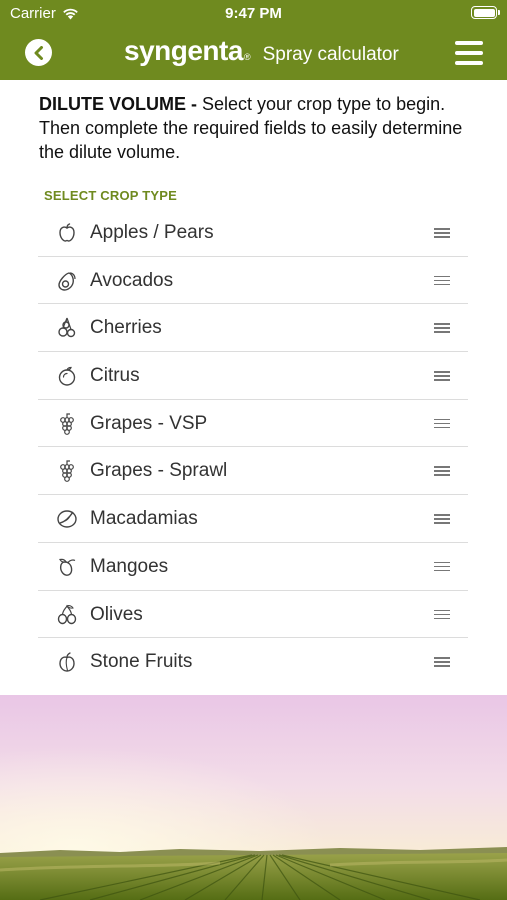 The width and height of the screenshot is (507, 900). Describe the element at coordinates (330, 54) in the screenshot. I see `app-title: Spray calculator` at that location.